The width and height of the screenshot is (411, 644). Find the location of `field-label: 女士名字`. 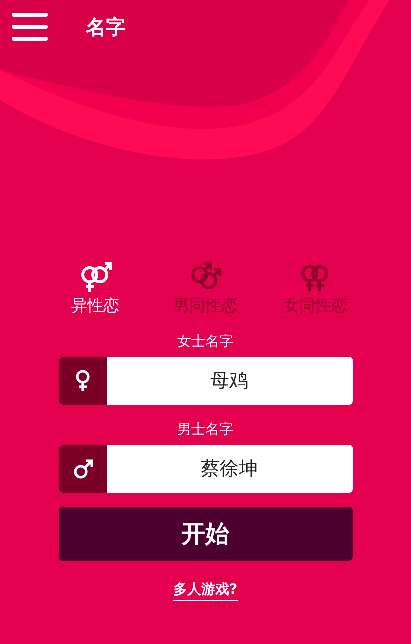

field-label: 女士名字 is located at coordinates (206, 342).